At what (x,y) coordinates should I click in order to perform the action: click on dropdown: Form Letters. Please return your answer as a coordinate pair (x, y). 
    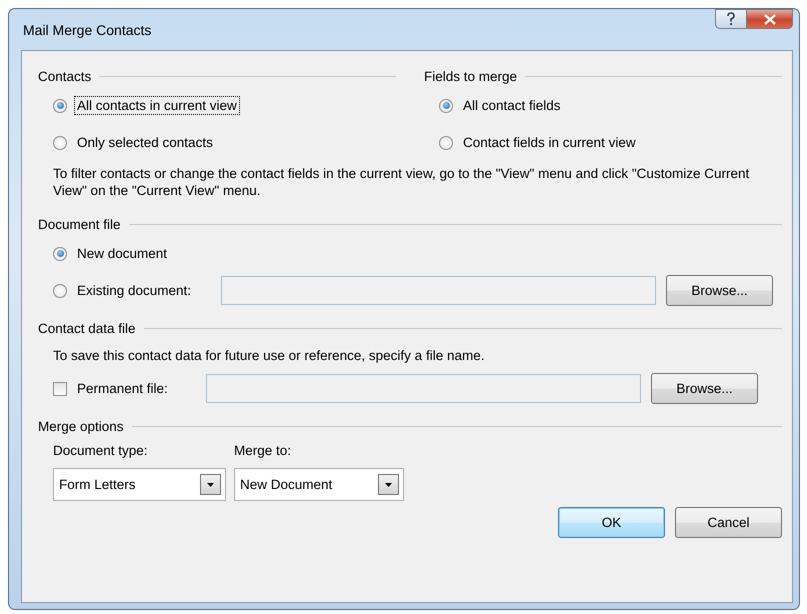
    Looking at the image, I should click on (139, 484).